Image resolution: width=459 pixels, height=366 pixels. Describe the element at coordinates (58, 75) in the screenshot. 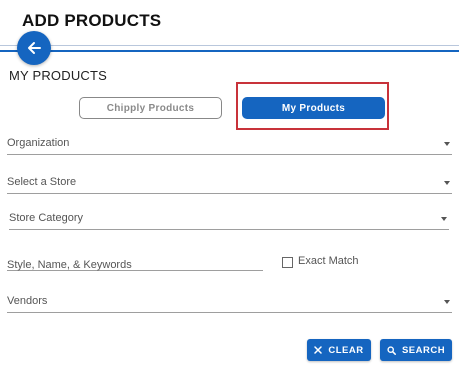

I see `section-title: MY PRODUCTS` at that location.